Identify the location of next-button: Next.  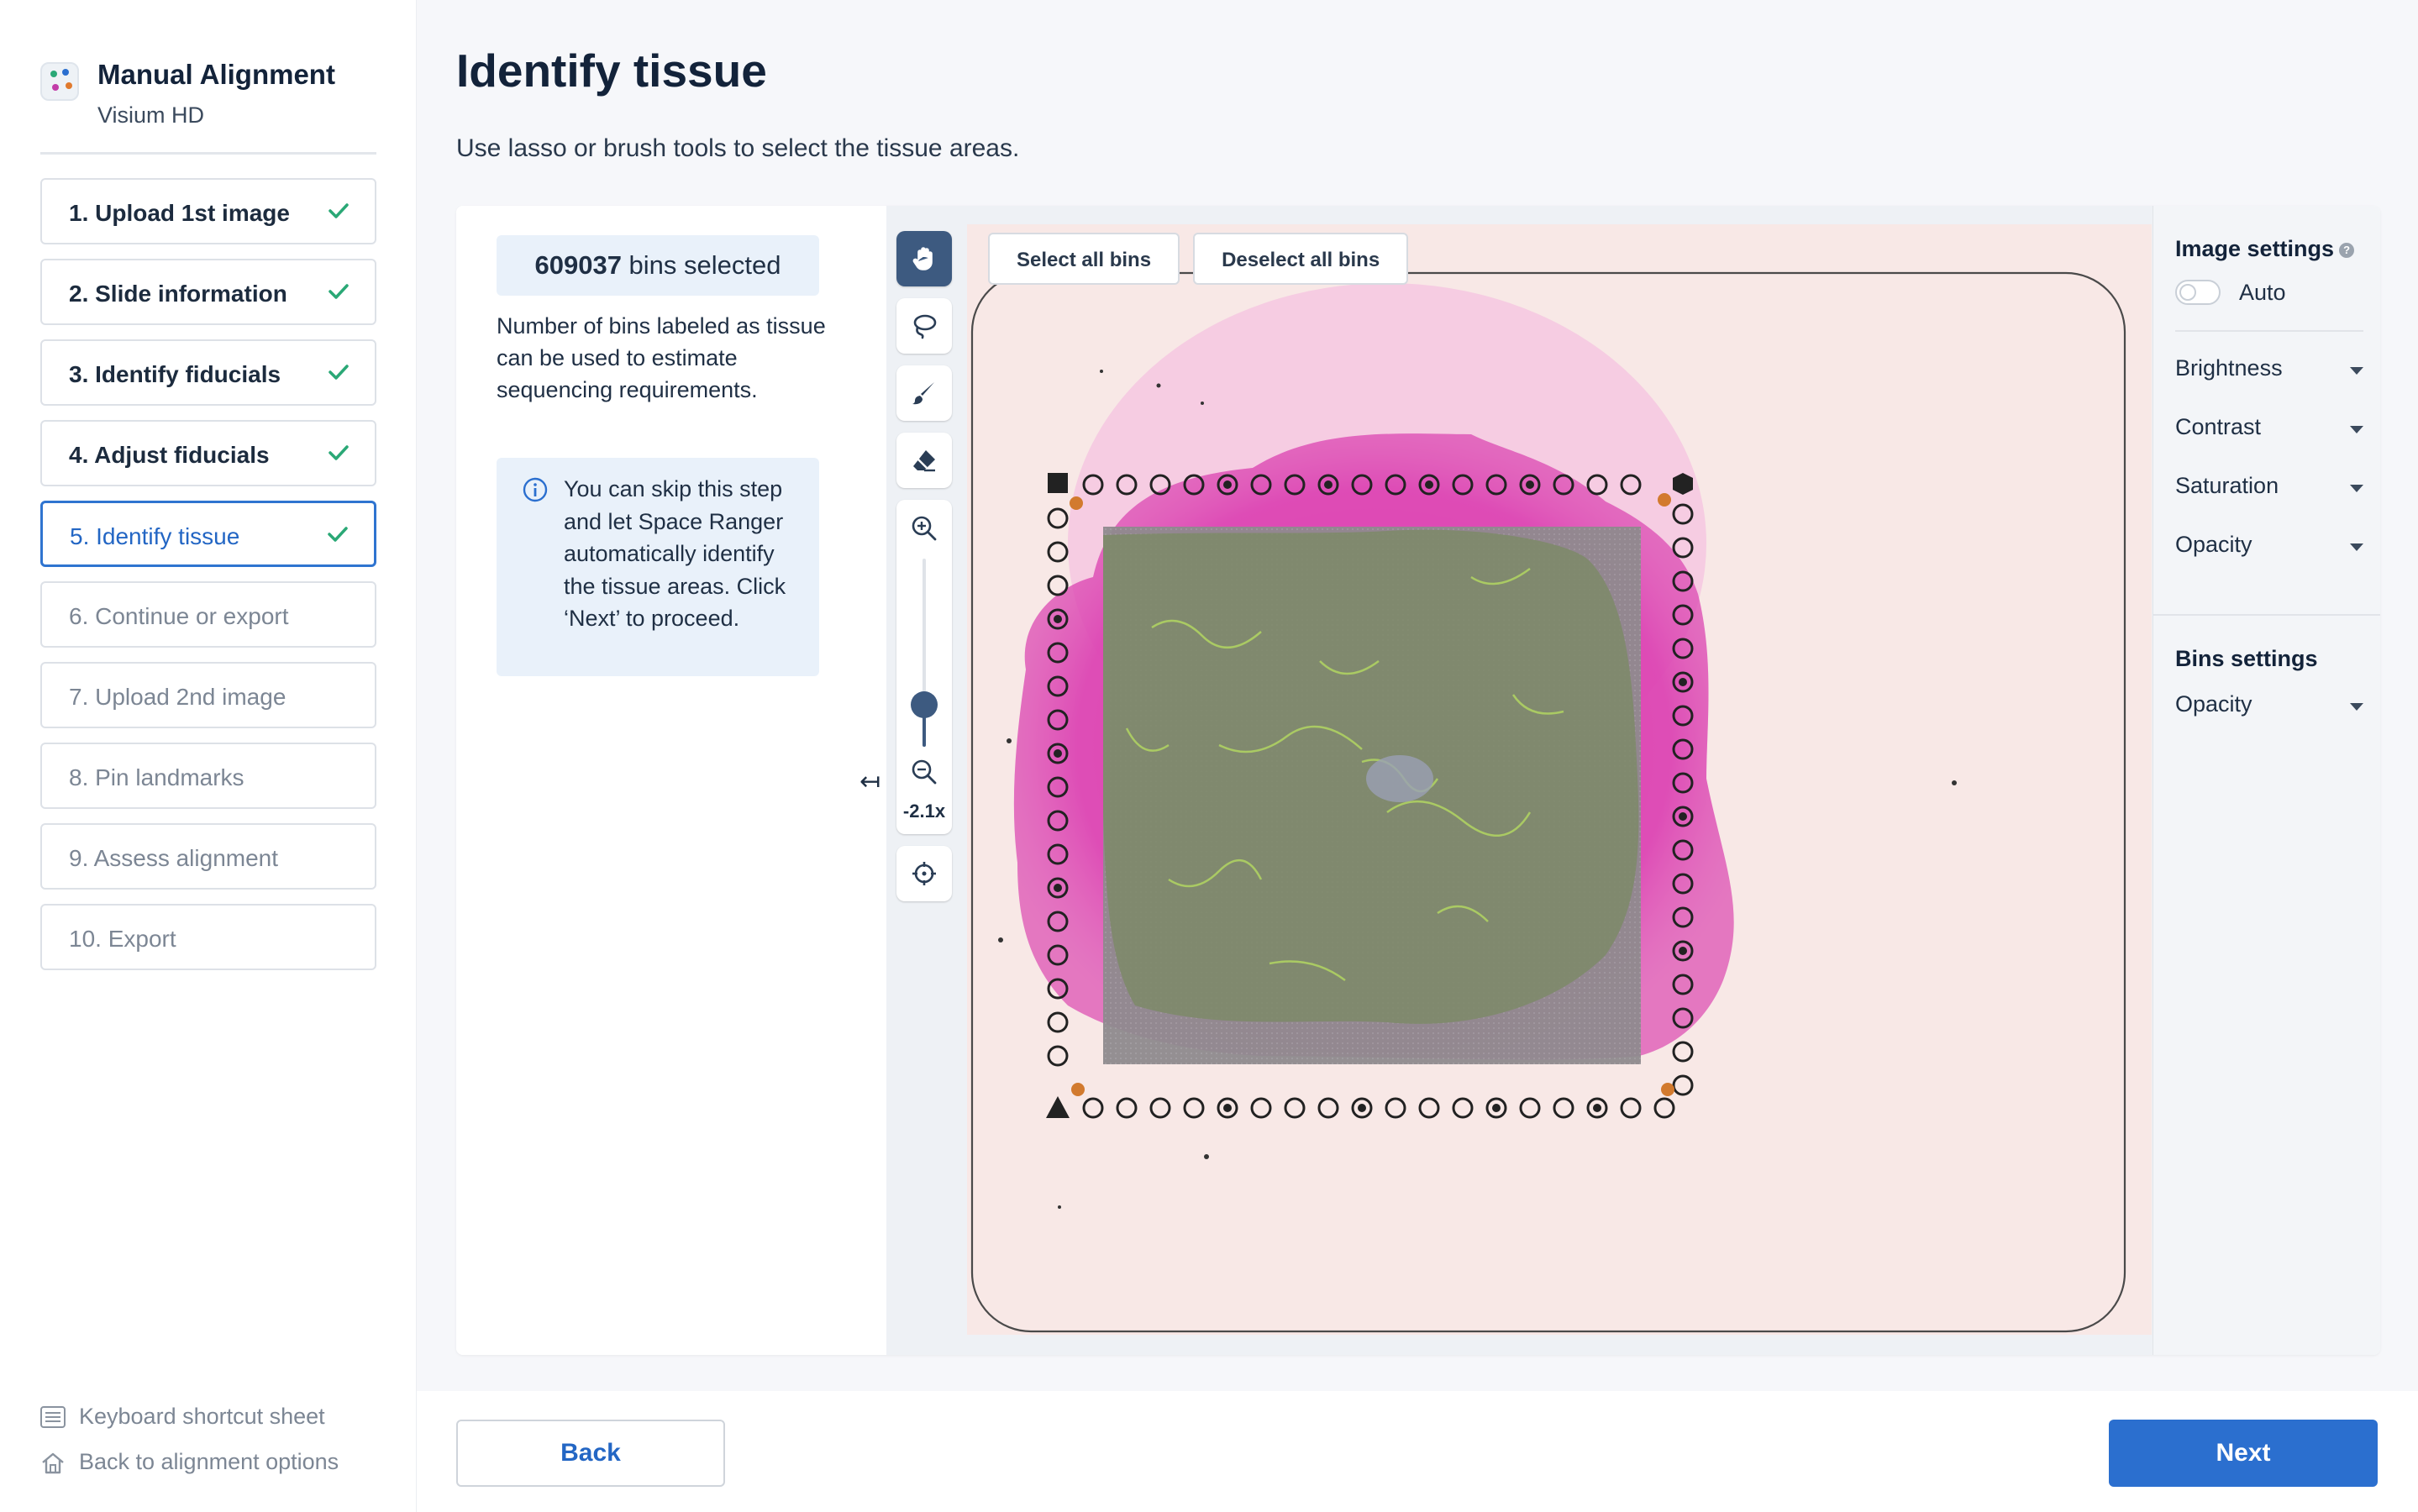
(2243, 1453).